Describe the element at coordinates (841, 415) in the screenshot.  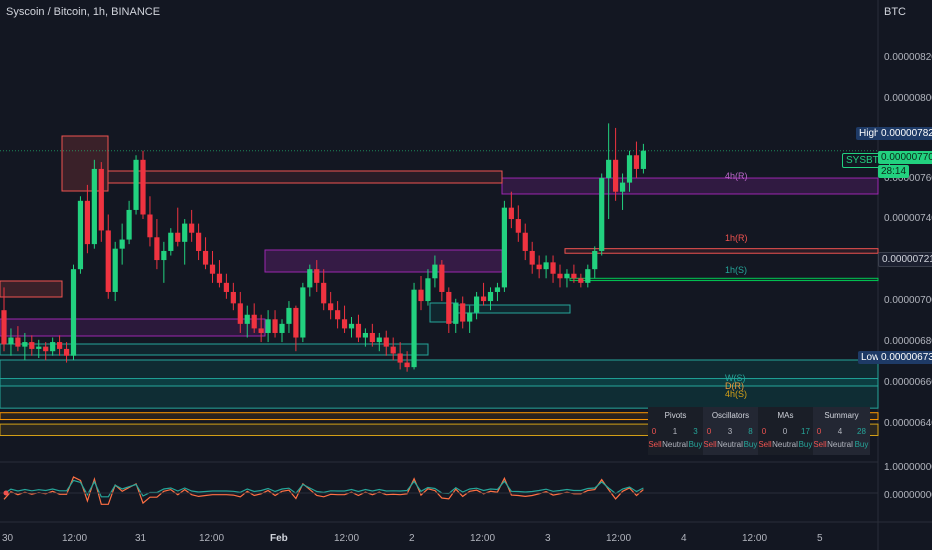
I see `summary-header: Summary` at that location.